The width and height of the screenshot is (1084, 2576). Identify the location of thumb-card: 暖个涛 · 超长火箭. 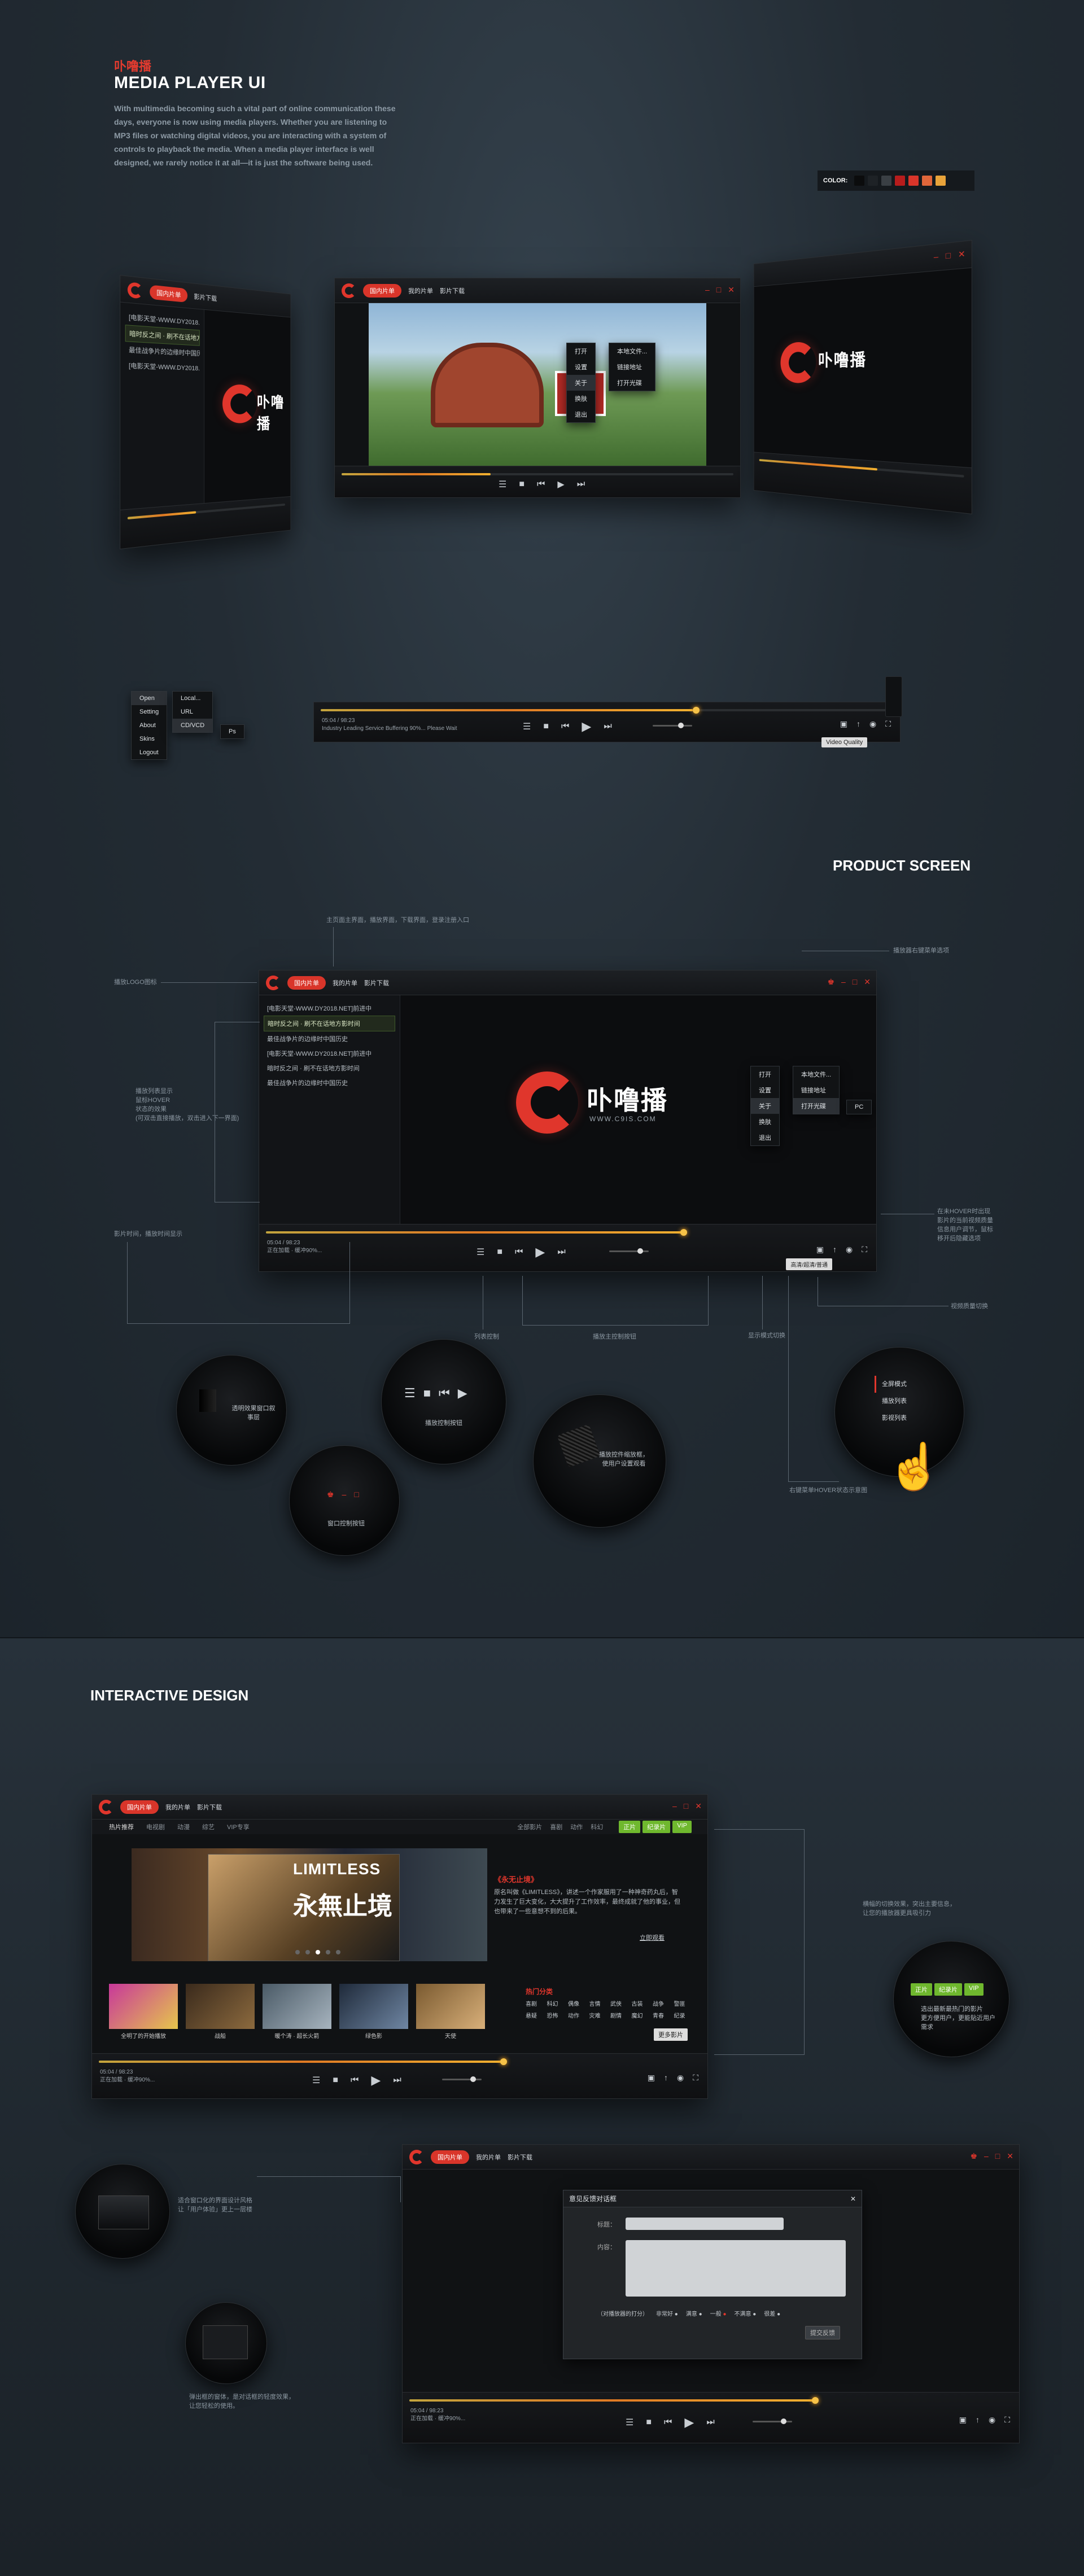
(297, 2012).